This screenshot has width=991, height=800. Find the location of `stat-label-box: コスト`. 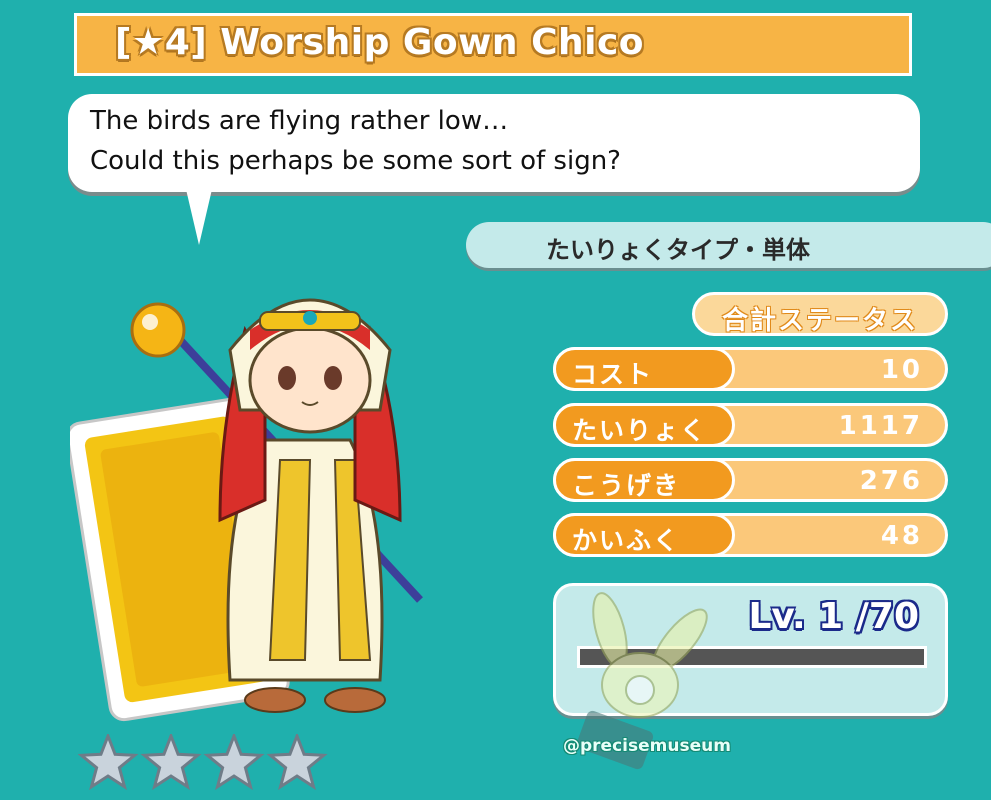

stat-label-box: コスト is located at coordinates (644, 369).